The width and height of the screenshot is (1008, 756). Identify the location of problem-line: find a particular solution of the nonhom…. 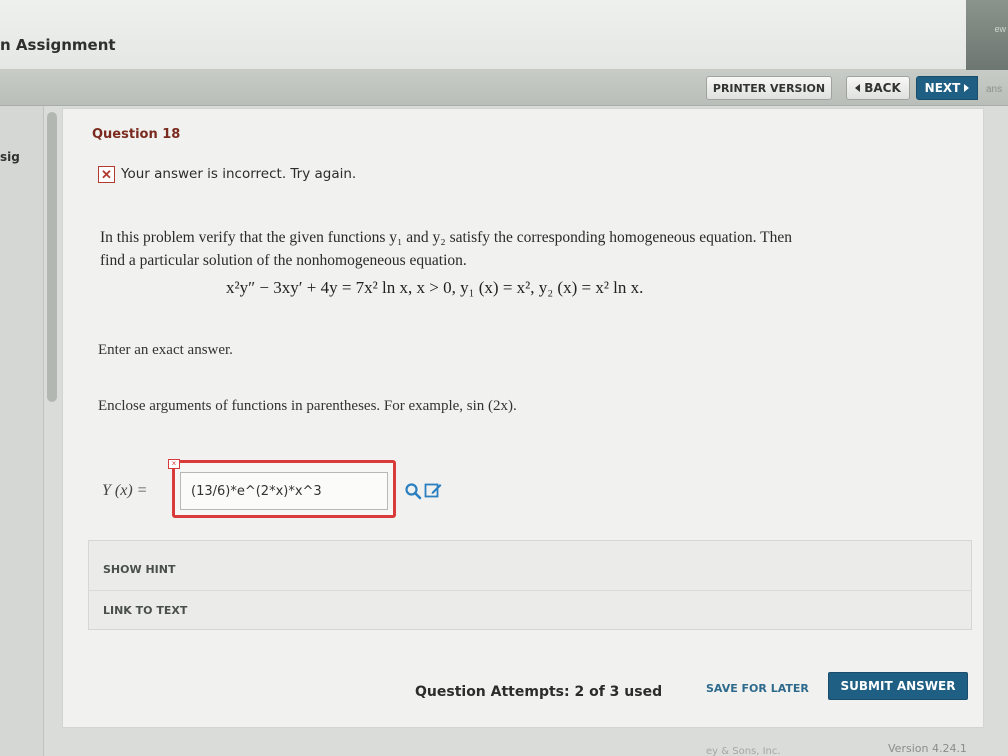
(283, 260).